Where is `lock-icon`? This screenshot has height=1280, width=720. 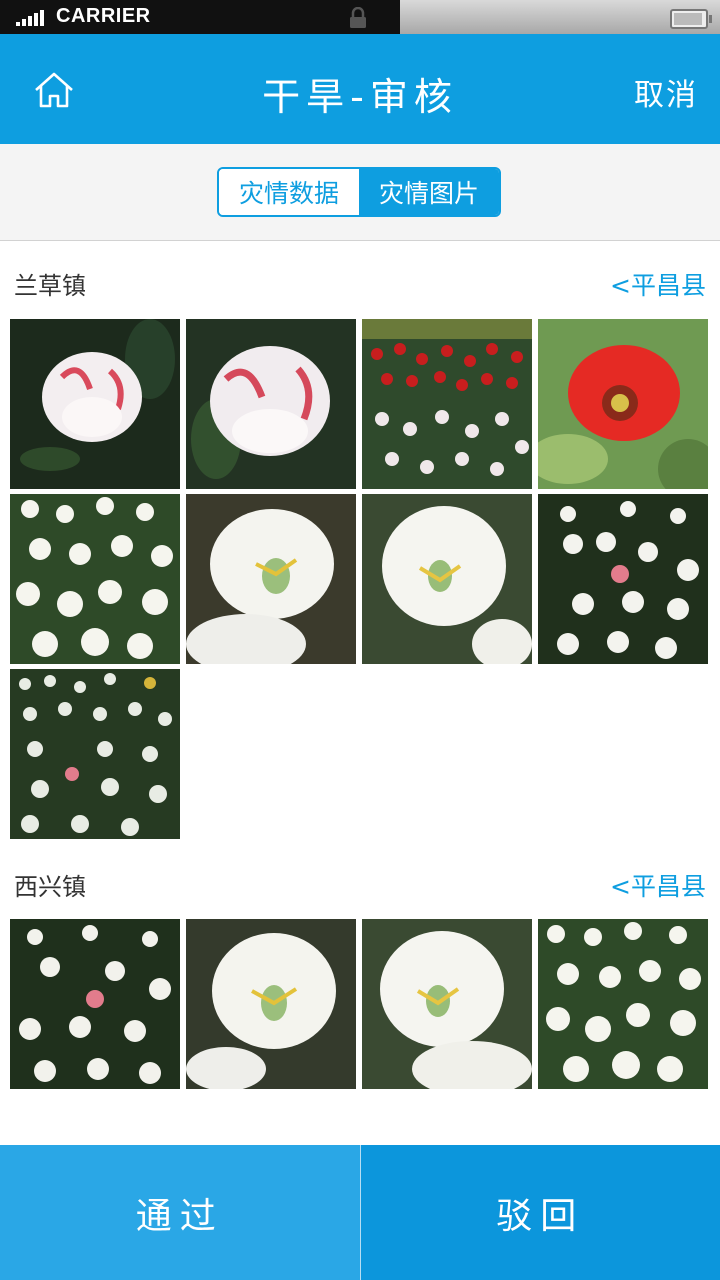
lock-icon is located at coordinates (358, 17).